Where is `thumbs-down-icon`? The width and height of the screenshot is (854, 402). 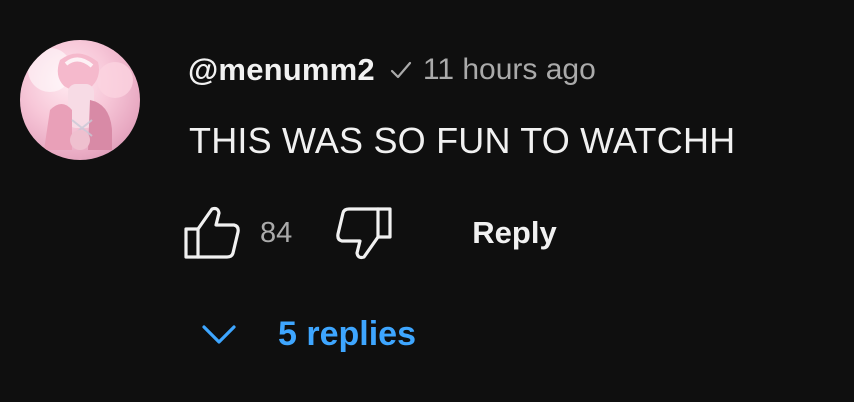 thumbs-down-icon is located at coordinates (364, 233).